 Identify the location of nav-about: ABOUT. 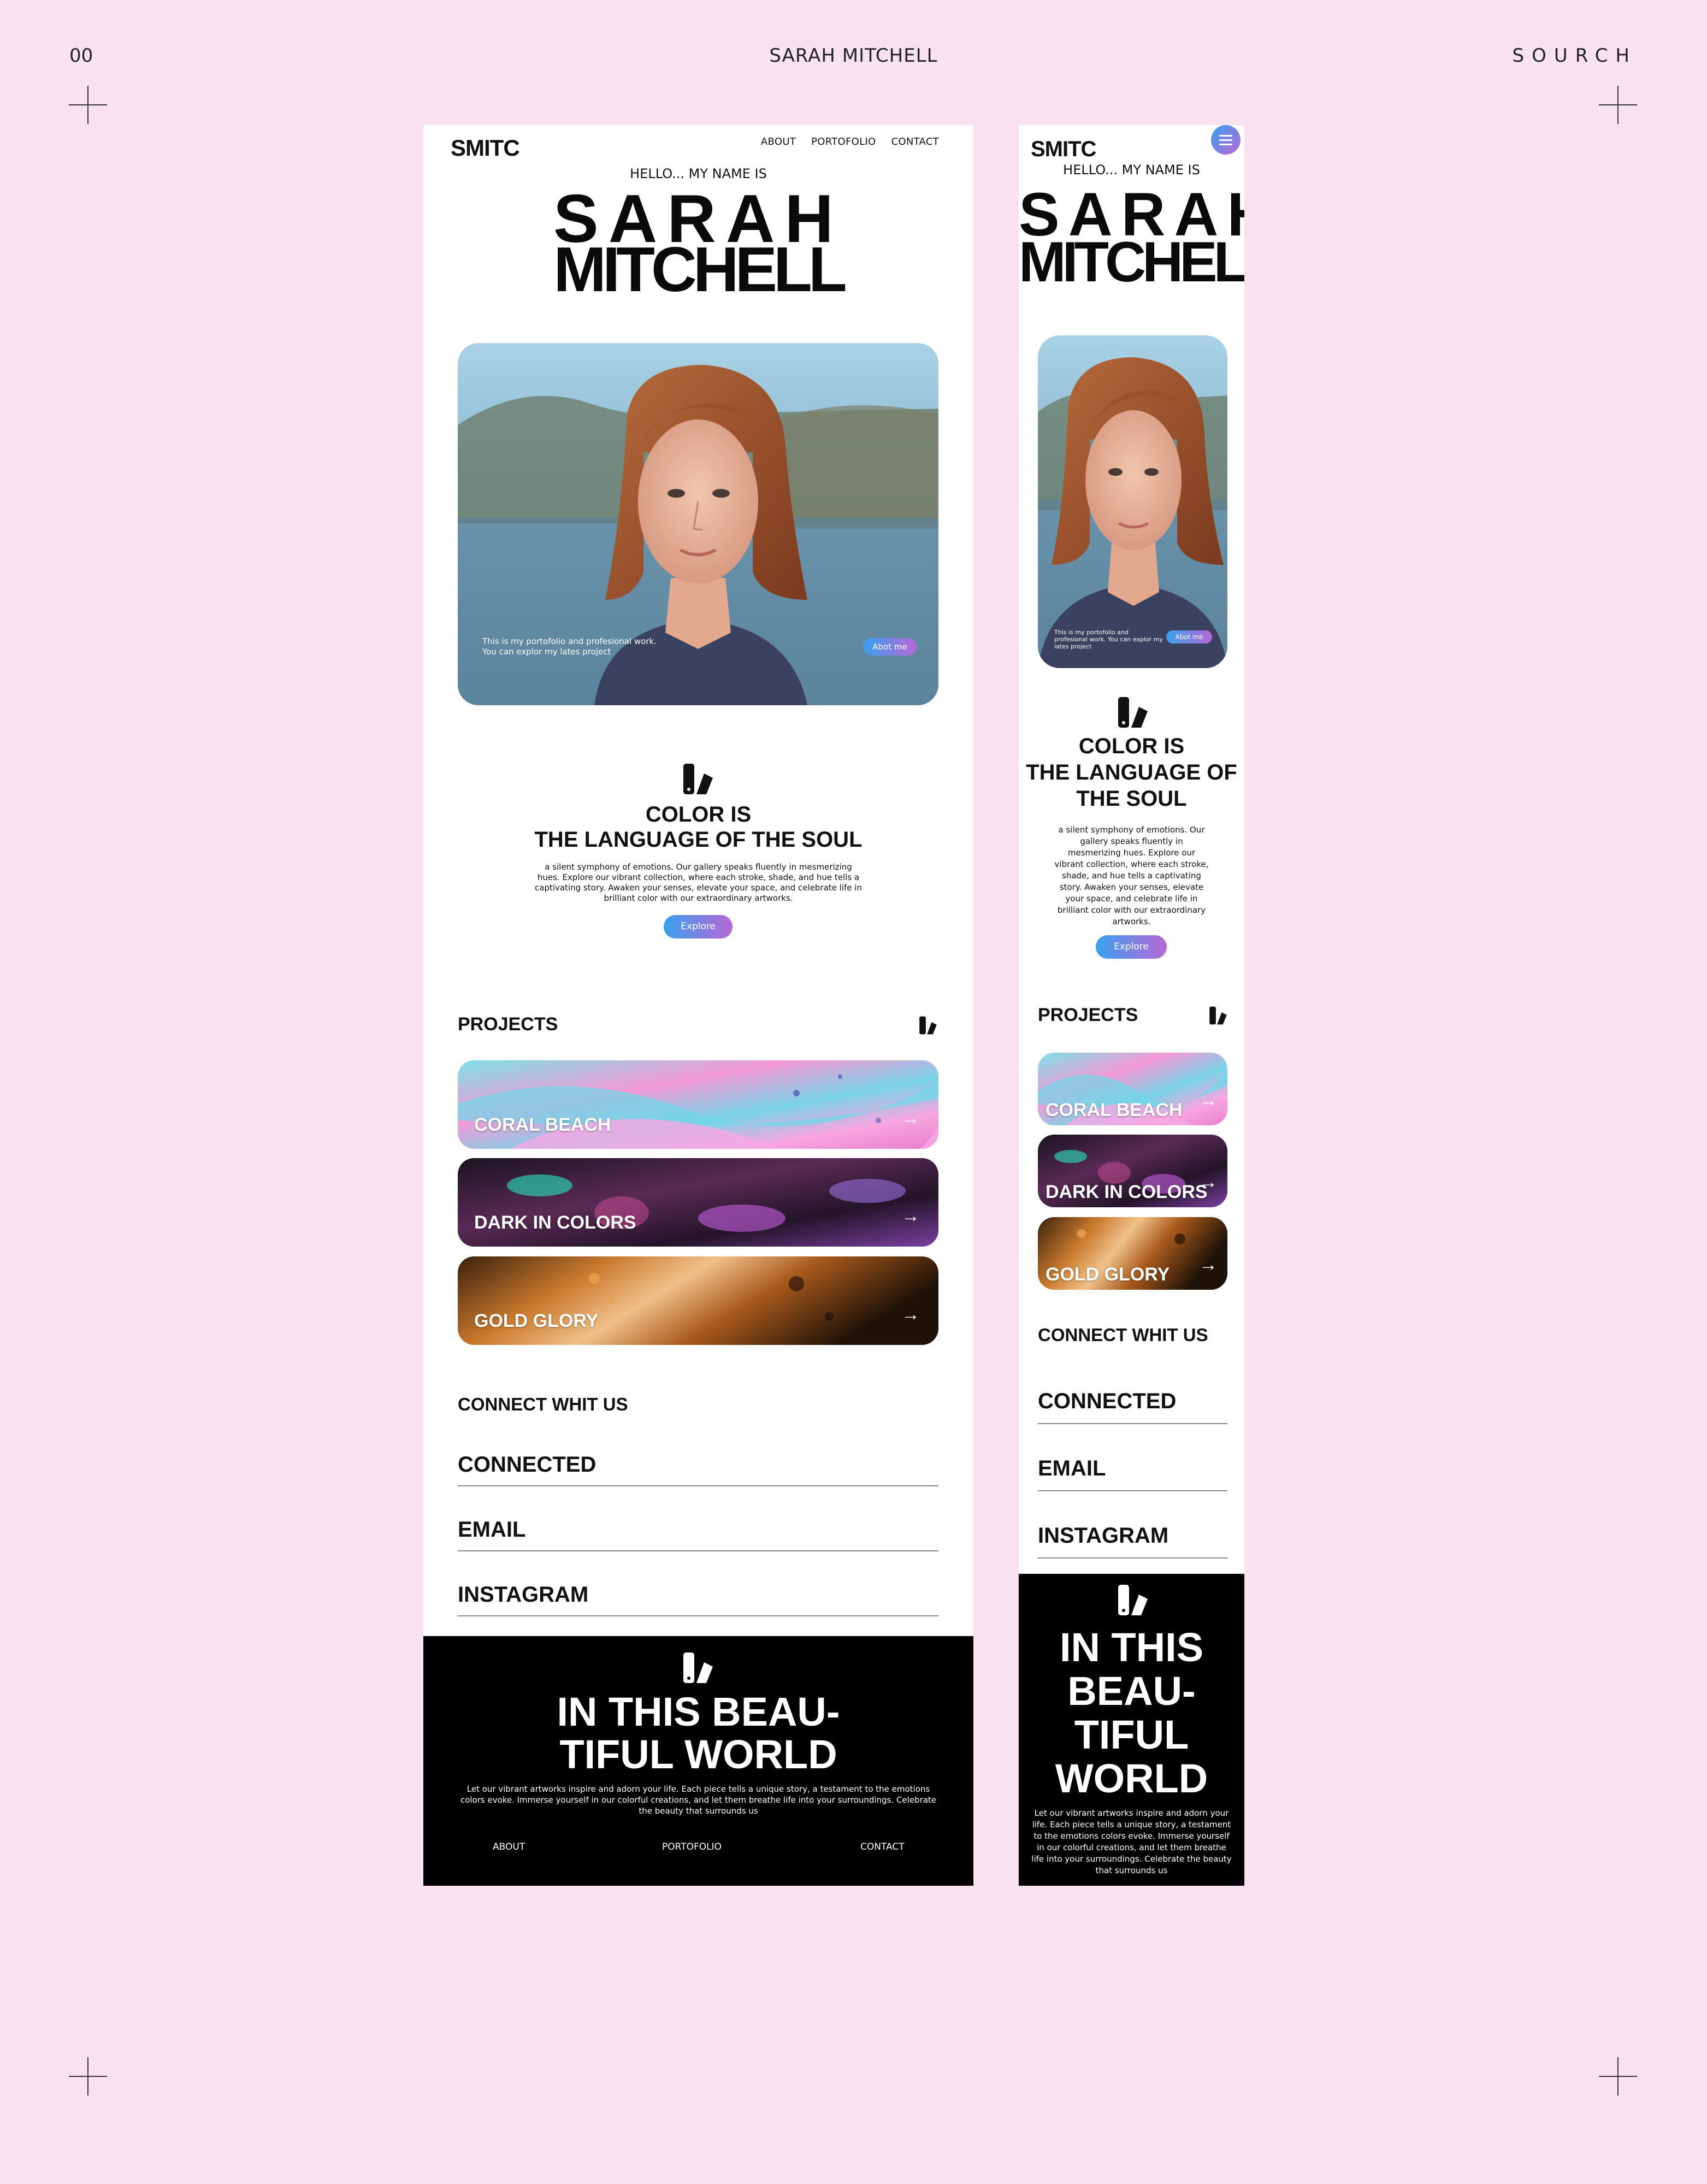
(778, 141).